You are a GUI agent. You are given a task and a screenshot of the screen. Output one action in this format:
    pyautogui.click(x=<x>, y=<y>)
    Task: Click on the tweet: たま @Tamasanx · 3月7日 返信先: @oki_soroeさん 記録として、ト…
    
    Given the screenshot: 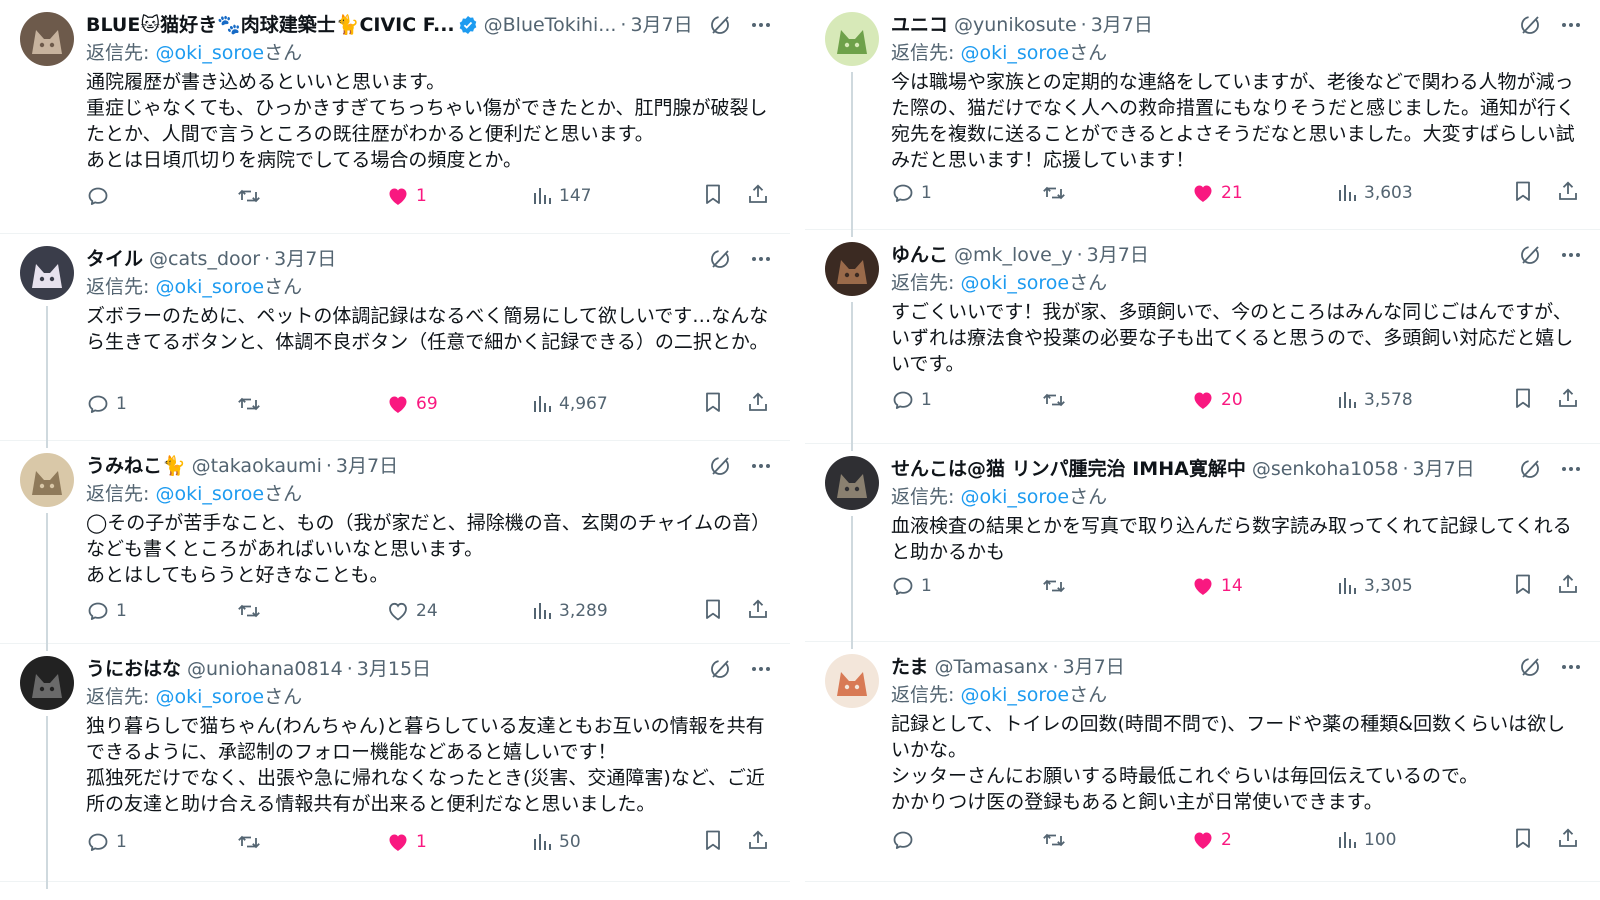 What is the action you would take?
    pyautogui.click(x=1202, y=762)
    